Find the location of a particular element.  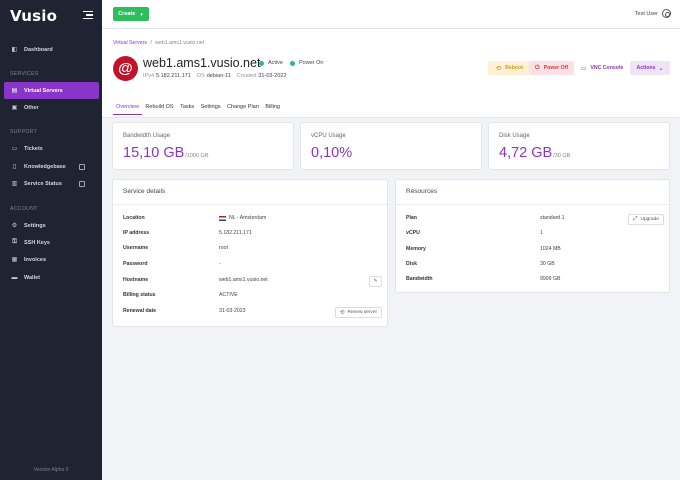

sidebar-item-label: Virtual Servers is located at coordinates (43, 90).